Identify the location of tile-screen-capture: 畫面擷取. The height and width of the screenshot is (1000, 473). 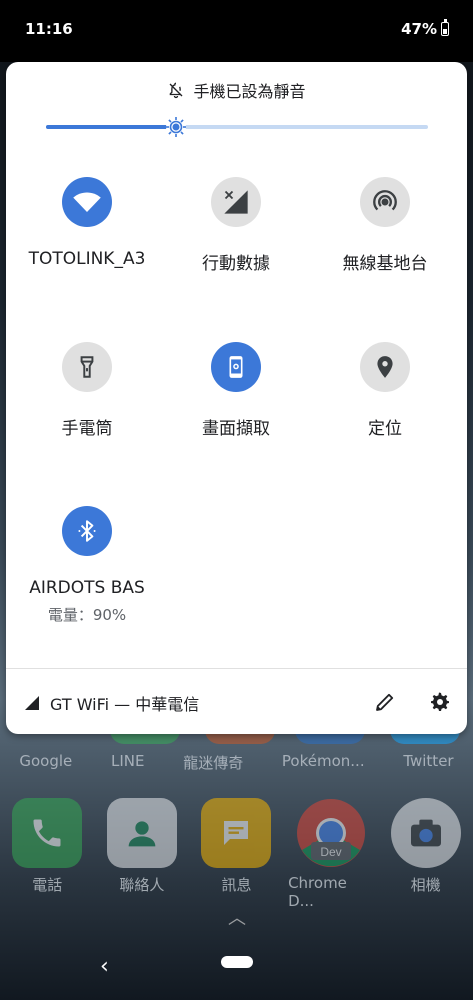
(236, 390).